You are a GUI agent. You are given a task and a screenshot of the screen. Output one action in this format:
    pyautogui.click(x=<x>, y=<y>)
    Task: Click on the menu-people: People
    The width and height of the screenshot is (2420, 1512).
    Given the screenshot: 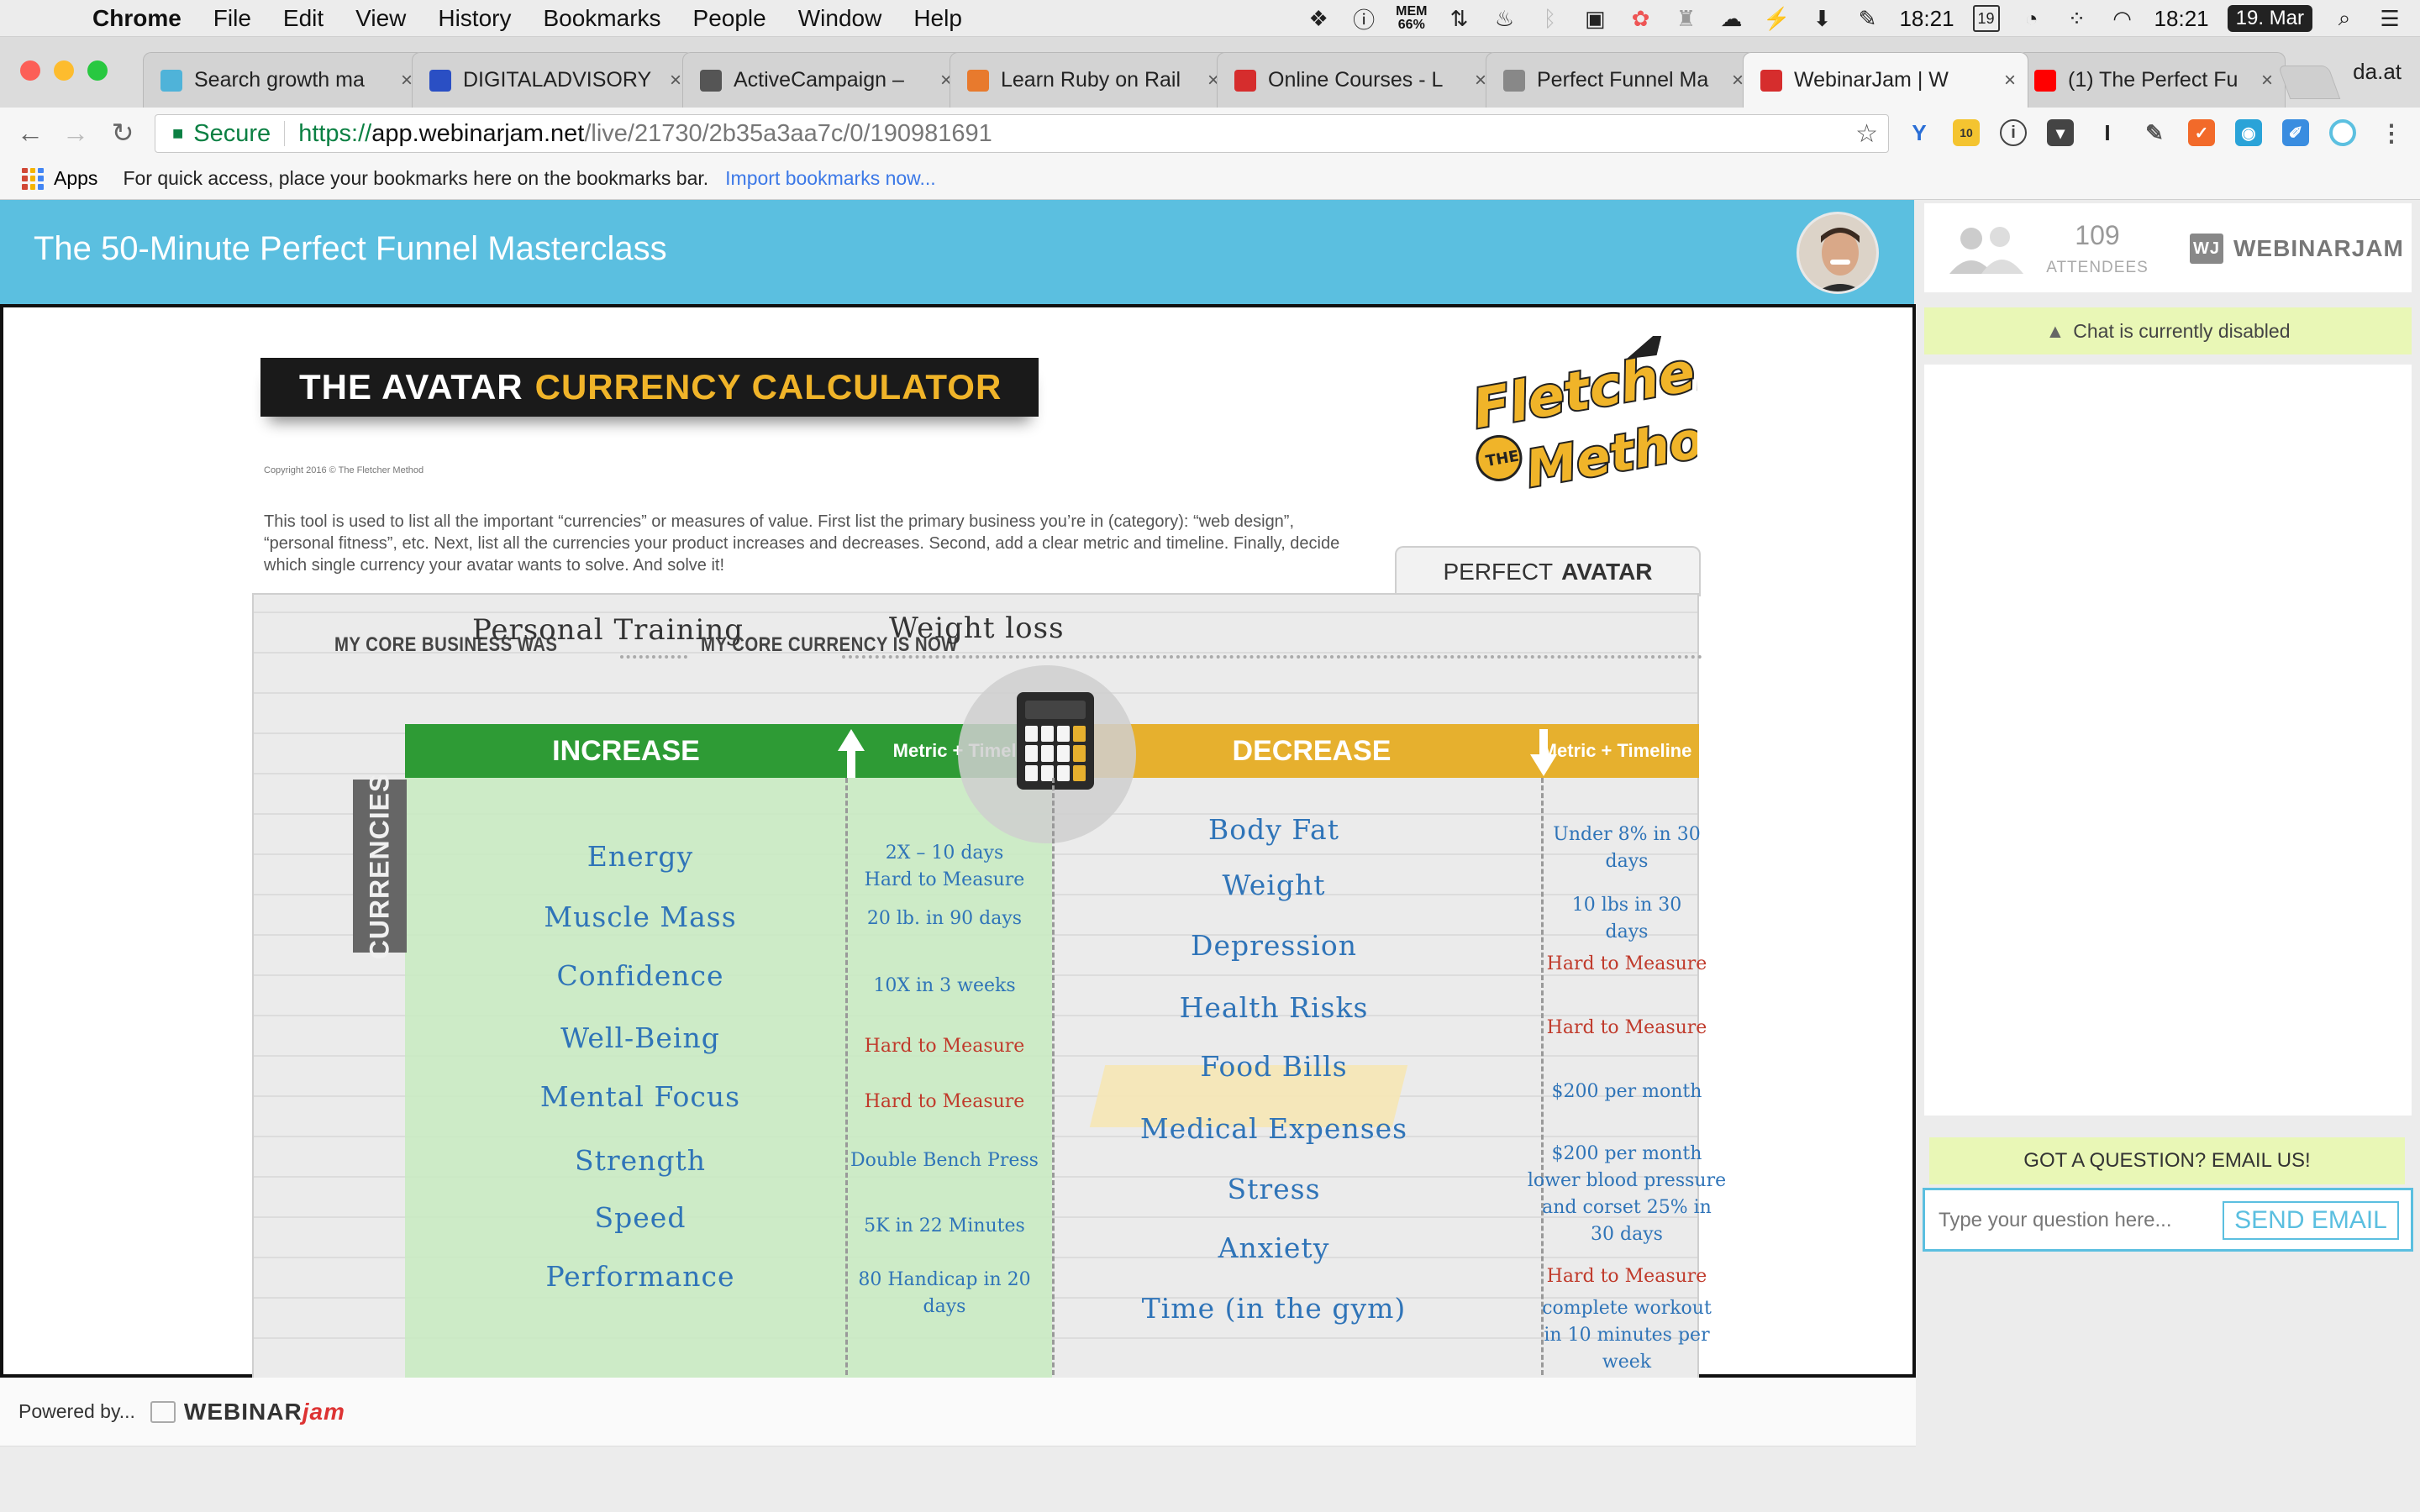 What is the action you would take?
    pyautogui.click(x=729, y=18)
    